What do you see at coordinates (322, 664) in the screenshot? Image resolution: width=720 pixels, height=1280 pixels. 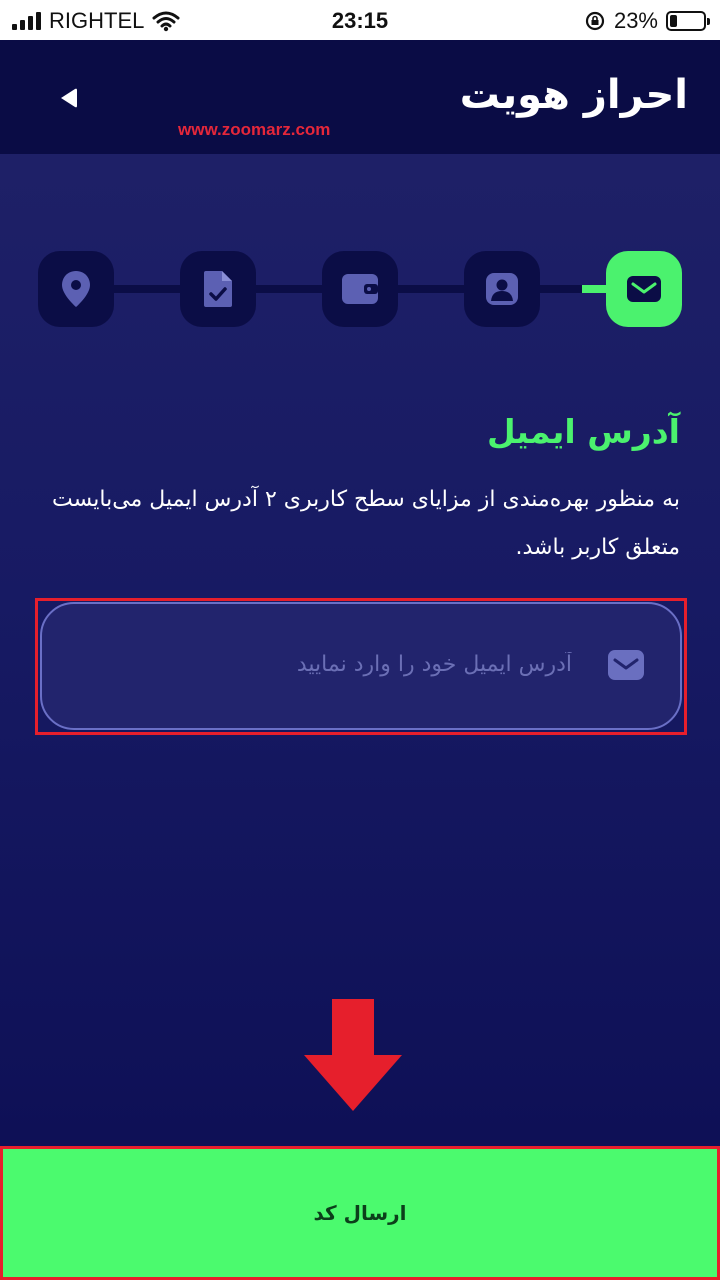 I see `email-input` at bounding box center [322, 664].